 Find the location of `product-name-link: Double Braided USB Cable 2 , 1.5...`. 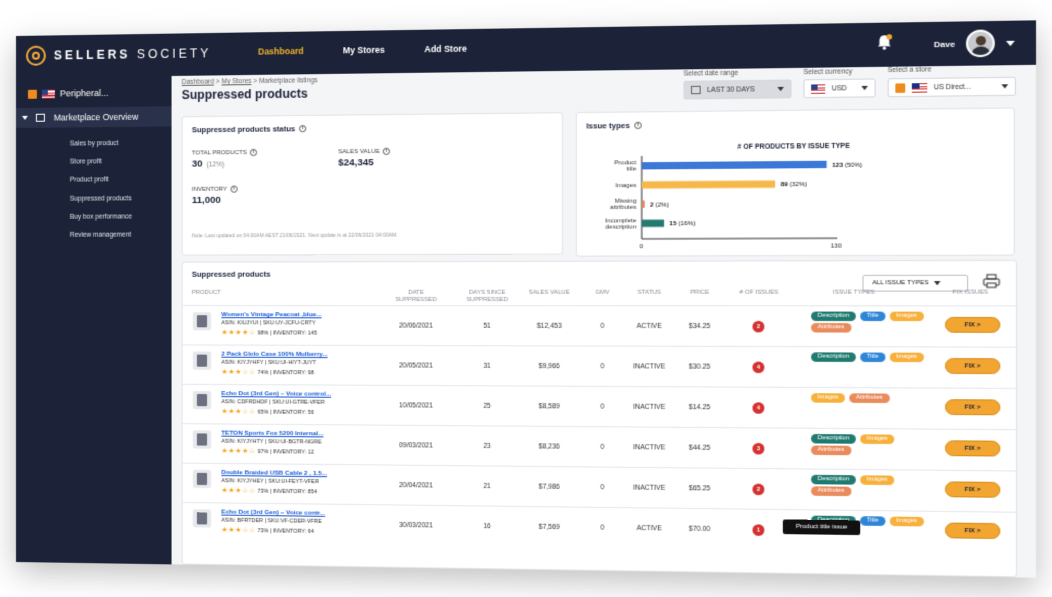

product-name-link: Double Braided USB Cable 2 , 1.5... is located at coordinates (274, 473).